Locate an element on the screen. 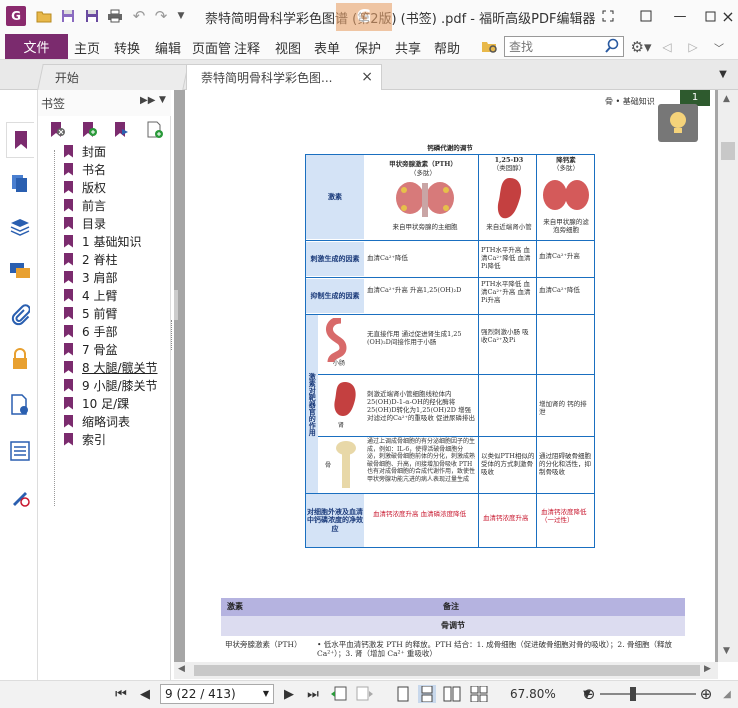  zoom-in-icon: ⊕ is located at coordinates (706, 694).